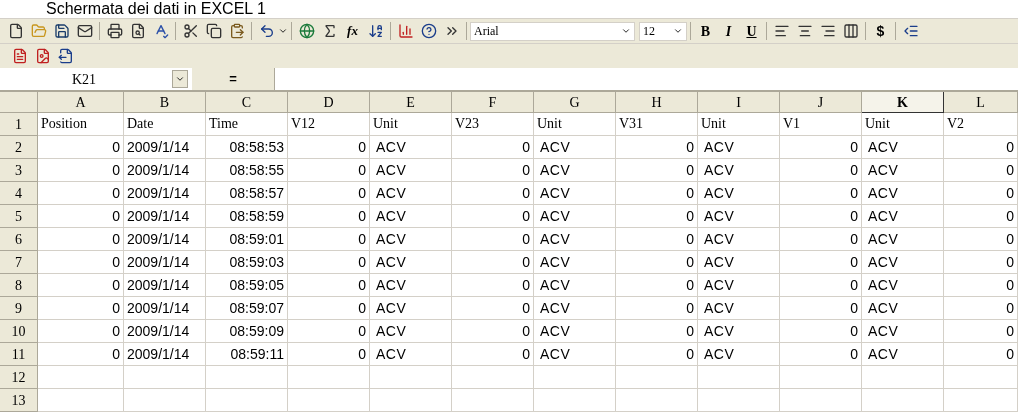 Image resolution: width=1018 pixels, height=420 pixels. What do you see at coordinates (329, 102) in the screenshot?
I see `column-header: D` at bounding box center [329, 102].